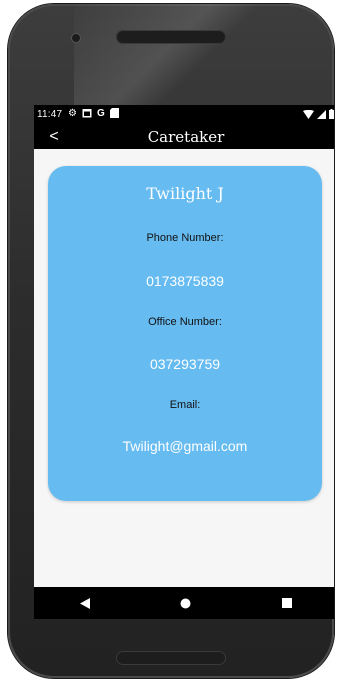  I want to click on settings-icon: ⚙, so click(72, 113).